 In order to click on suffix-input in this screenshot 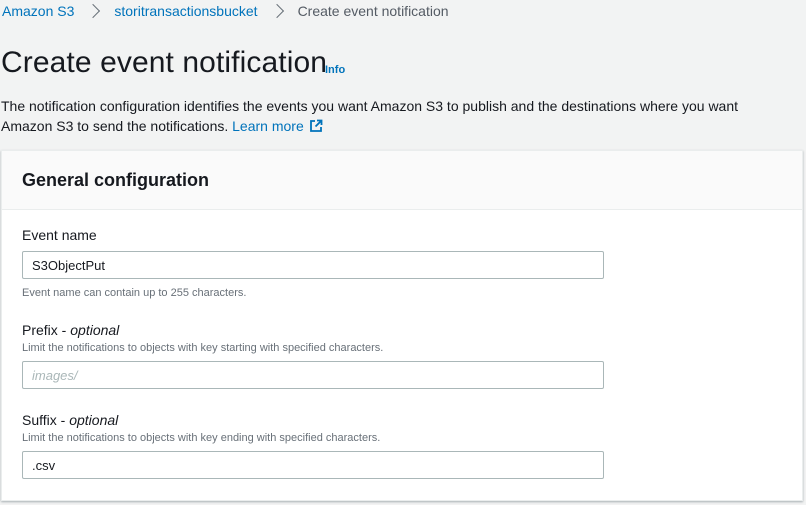, I will do `click(313, 465)`.